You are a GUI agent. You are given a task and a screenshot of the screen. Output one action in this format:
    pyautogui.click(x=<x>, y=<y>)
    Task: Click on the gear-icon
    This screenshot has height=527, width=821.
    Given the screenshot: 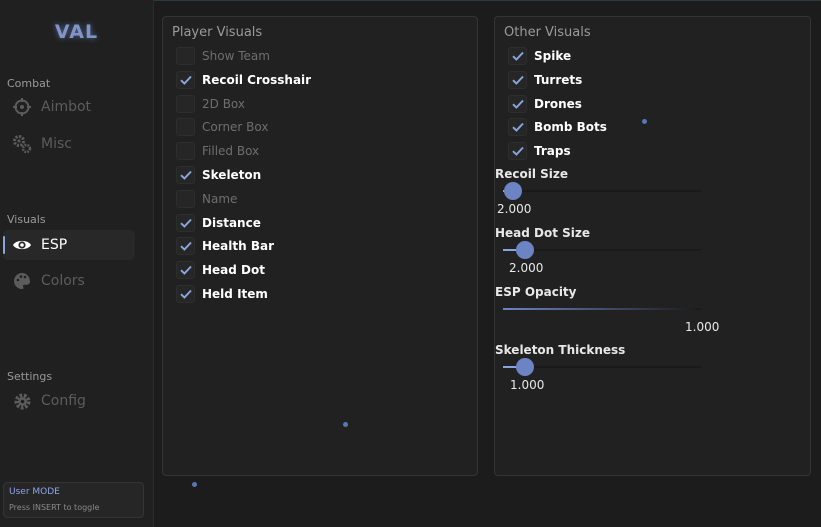 What is the action you would take?
    pyautogui.click(x=22, y=401)
    